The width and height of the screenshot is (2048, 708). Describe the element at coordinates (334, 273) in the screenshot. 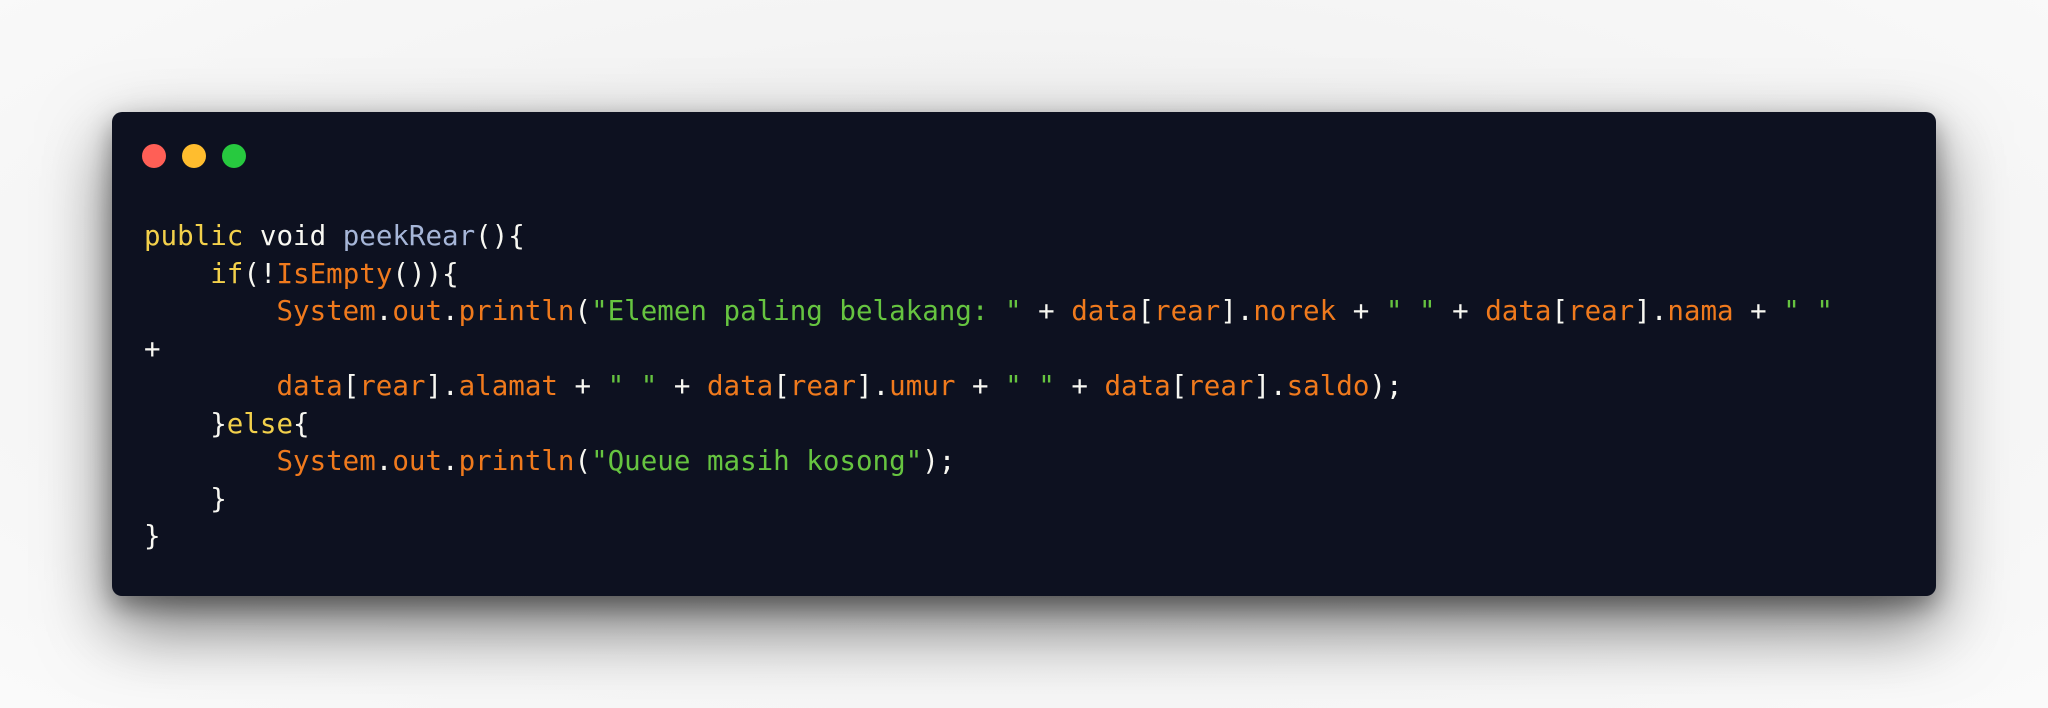

I see `code-line: if(!IsEmpty()){` at that location.